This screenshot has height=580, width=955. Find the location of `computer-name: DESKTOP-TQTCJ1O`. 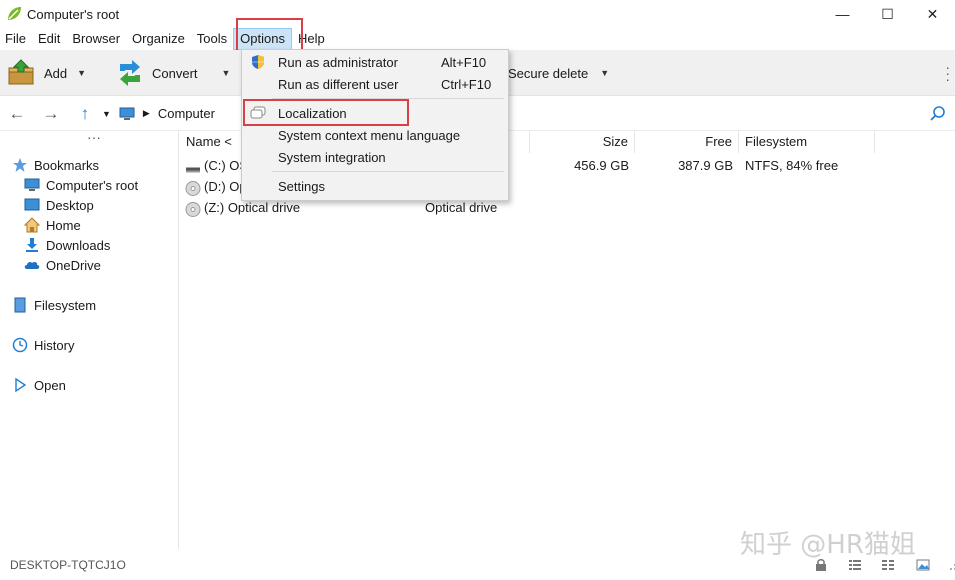

computer-name: DESKTOP-TQTCJ1O is located at coordinates (68, 565).